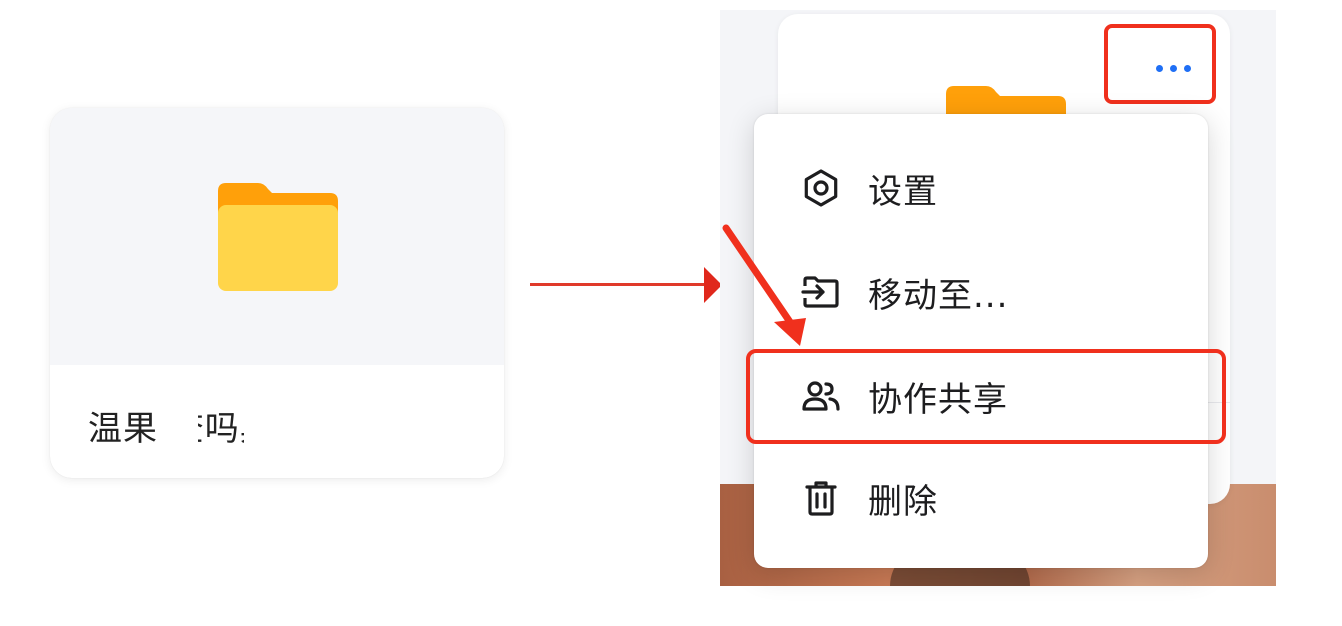 The height and width of the screenshot is (626, 1342). Describe the element at coordinates (986, 396) in the screenshot. I see `share-item-highlight` at that location.